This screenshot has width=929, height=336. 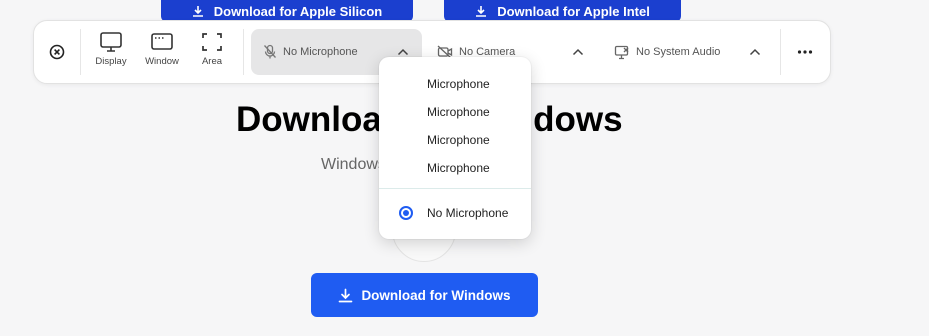 I want to click on more-dots-icon, so click(x=805, y=52).